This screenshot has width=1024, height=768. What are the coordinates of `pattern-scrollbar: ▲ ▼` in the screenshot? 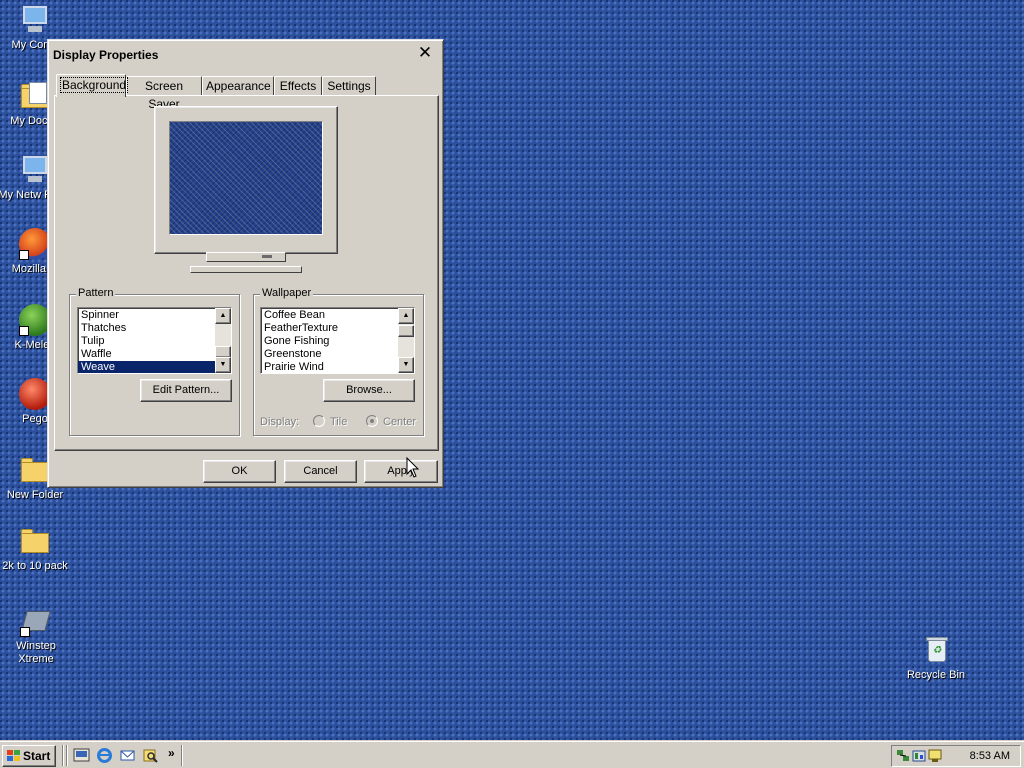 It's located at (223, 340).